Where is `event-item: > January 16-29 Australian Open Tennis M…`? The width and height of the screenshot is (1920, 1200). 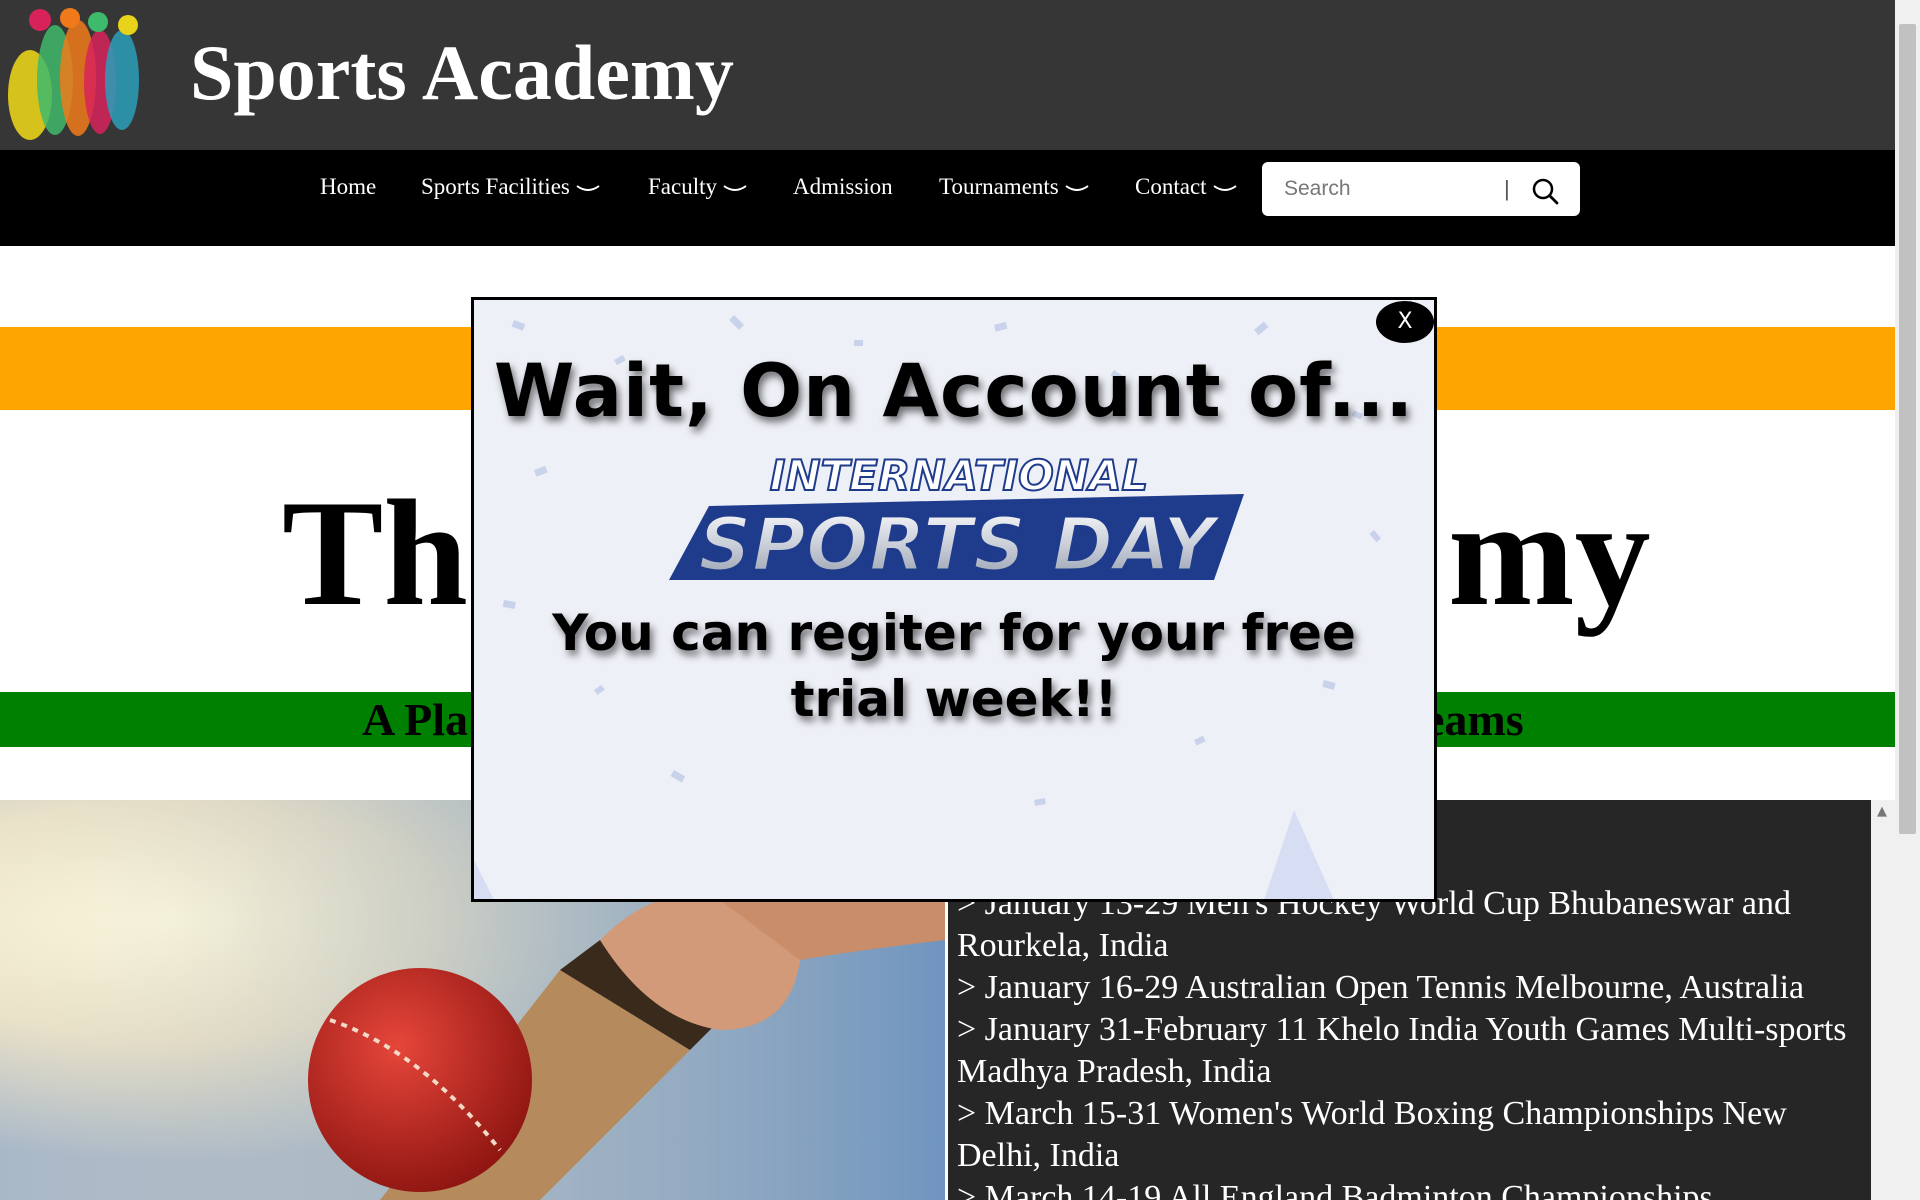
event-item: > January 16-29 Australian Open Tennis M… is located at coordinates (1381, 987).